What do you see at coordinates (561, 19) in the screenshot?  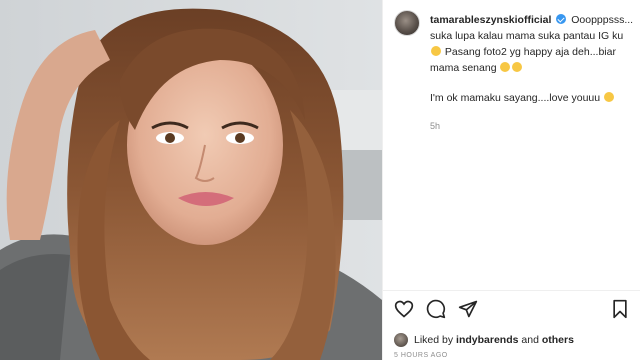 I see `verified-badge-icon` at bounding box center [561, 19].